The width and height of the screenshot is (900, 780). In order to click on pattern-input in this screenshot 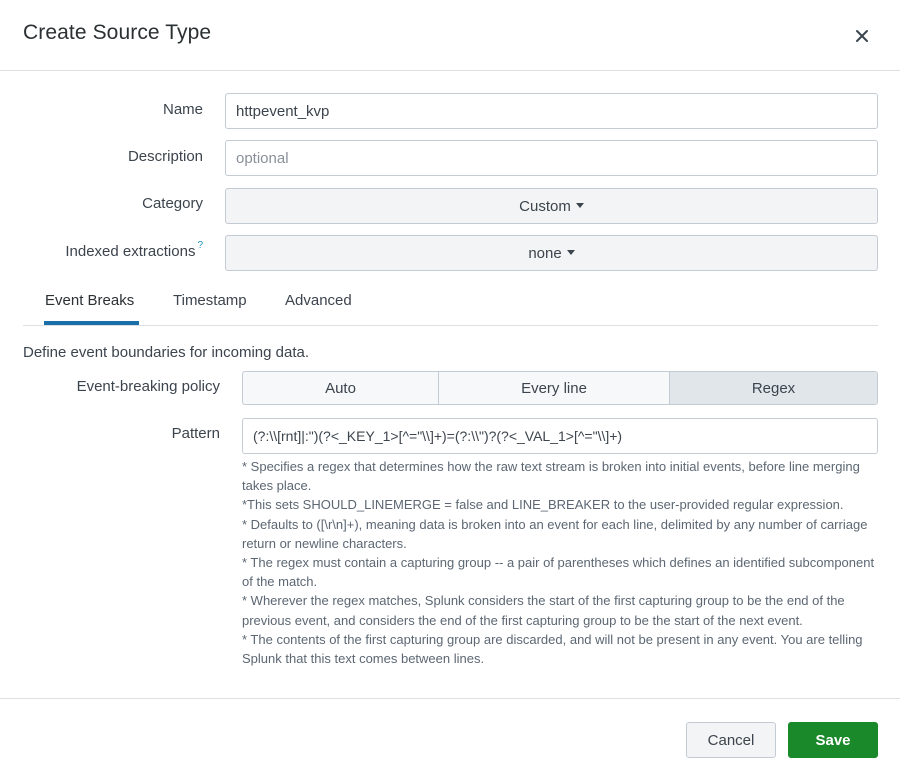, I will do `click(560, 436)`.